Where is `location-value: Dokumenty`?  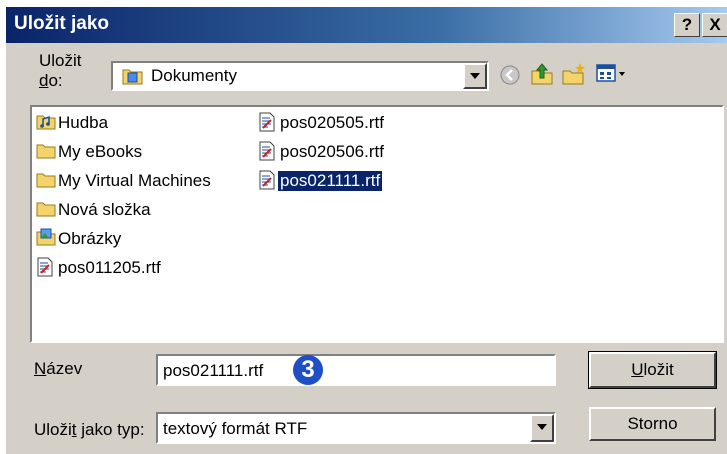 location-value: Dokumenty is located at coordinates (194, 75).